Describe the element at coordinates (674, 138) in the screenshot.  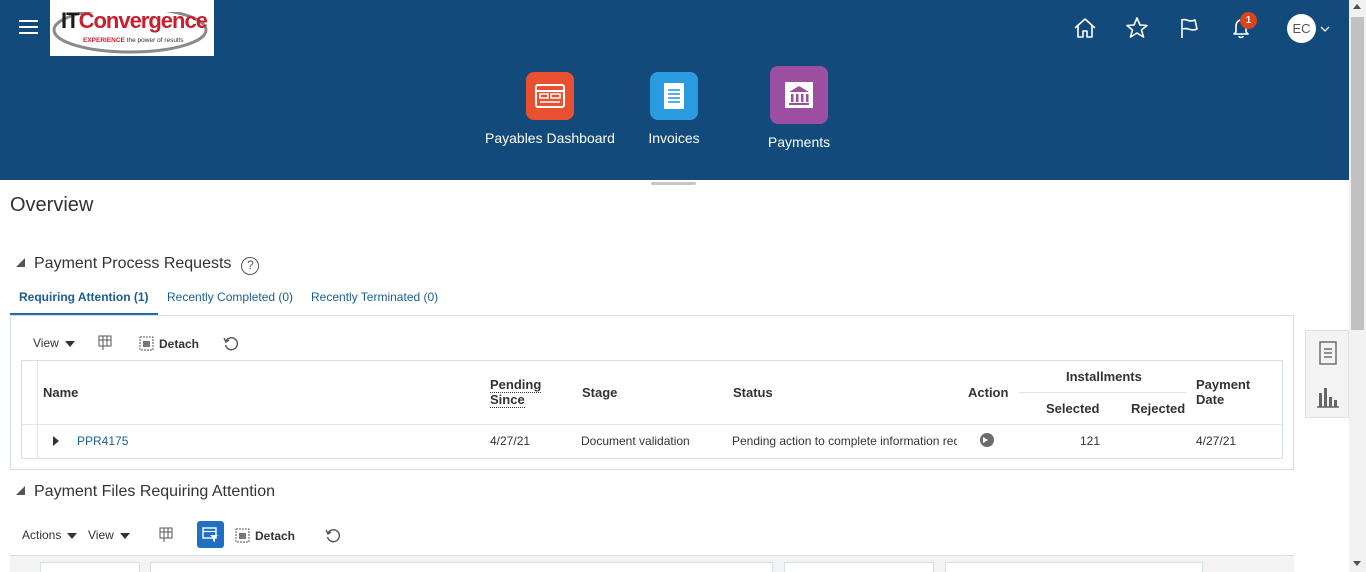
I see `springboard-label: Invoices` at that location.